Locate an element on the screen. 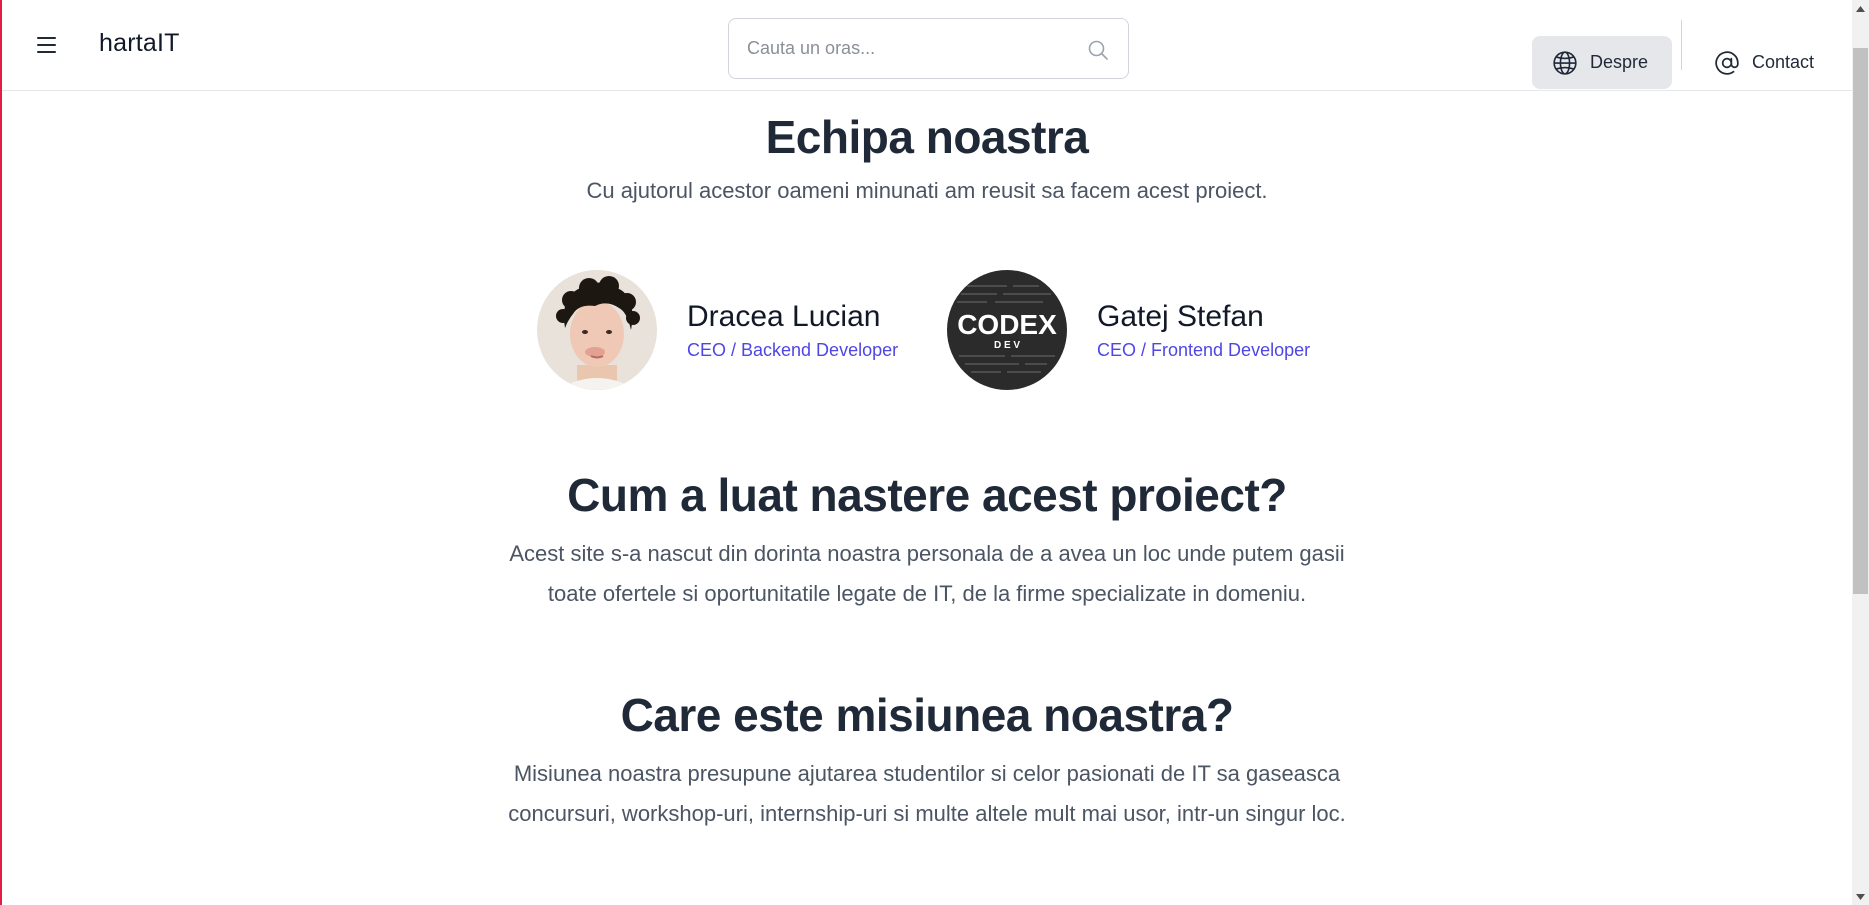 This screenshot has height=905, width=1869. search-icon is located at coordinates (1098, 50).